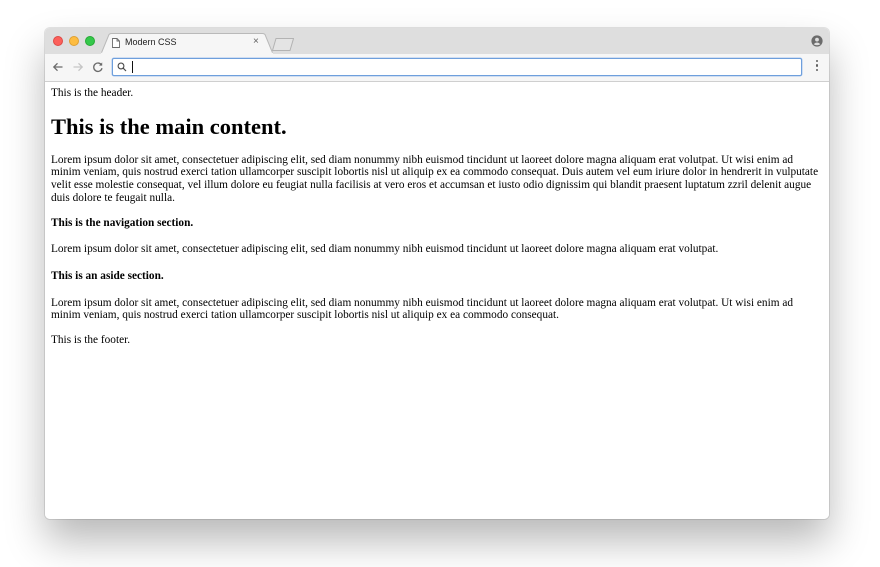 This screenshot has height=567, width=880. I want to click on tab-close-icon: ×, so click(256, 42).